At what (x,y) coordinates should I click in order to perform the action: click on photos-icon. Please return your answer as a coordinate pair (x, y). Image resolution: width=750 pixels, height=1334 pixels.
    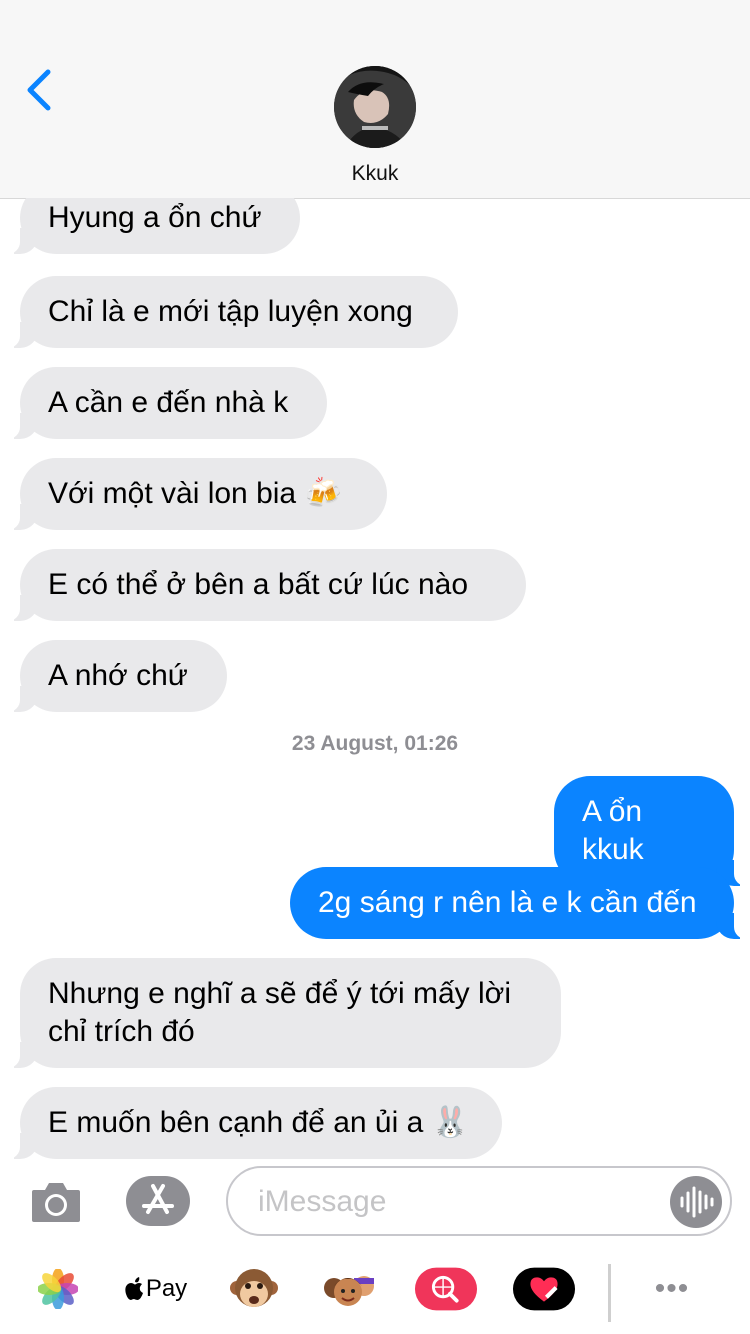
    Looking at the image, I should click on (58, 1289).